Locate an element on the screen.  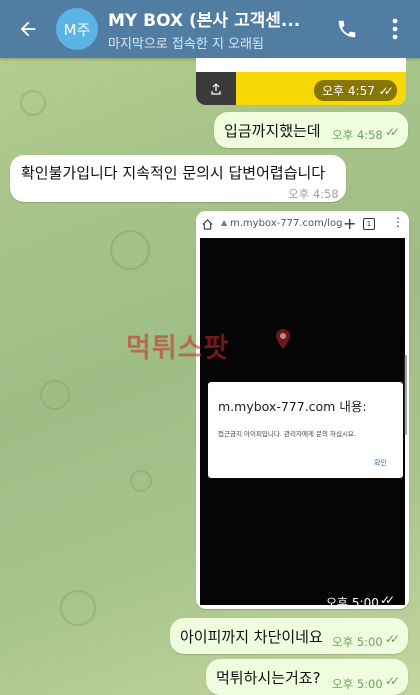
more-vert-icon is located at coordinates (395, 29).